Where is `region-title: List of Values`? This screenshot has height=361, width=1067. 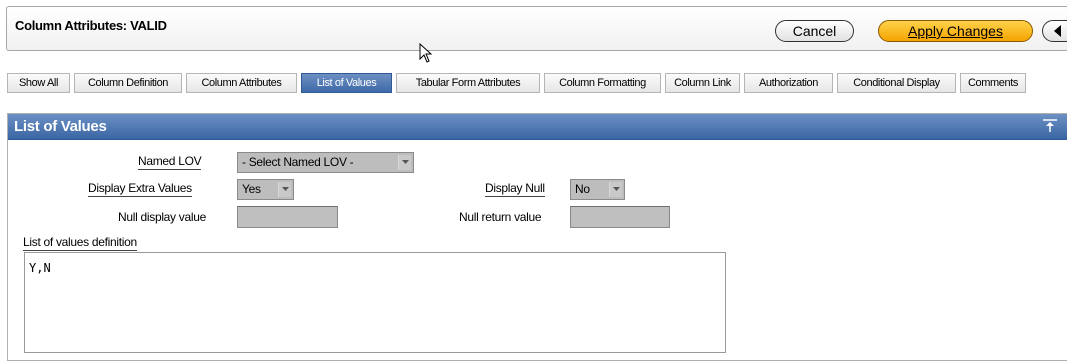
region-title: List of Values is located at coordinates (60, 126).